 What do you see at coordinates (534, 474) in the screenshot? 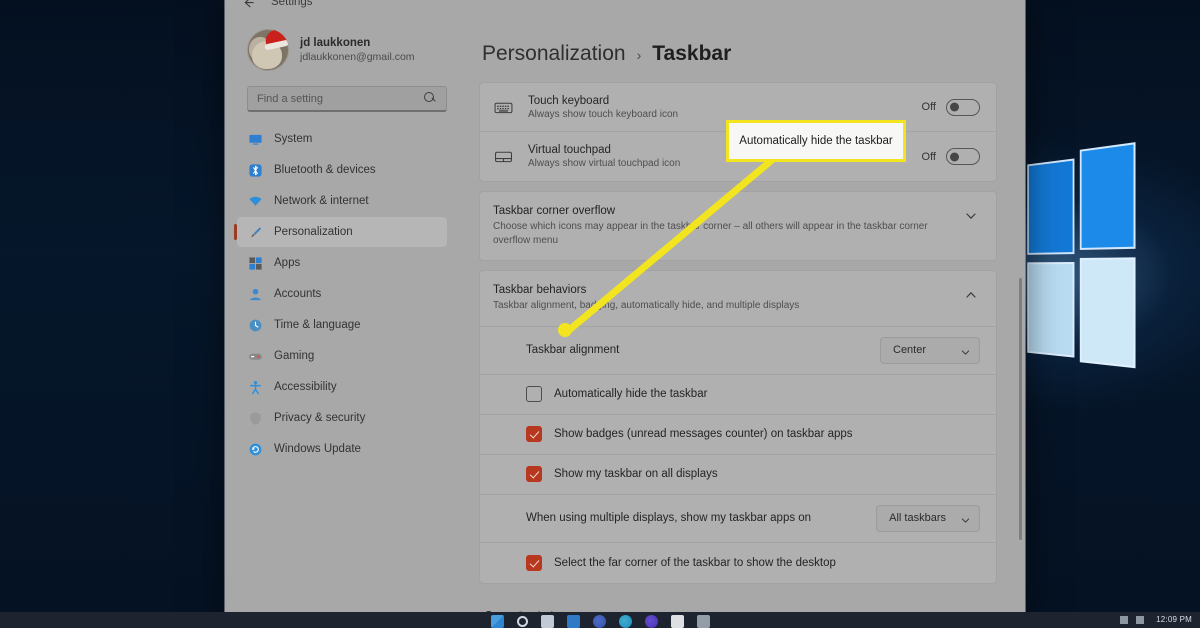
I see `show-taskbar-all-displays-checkbox` at bounding box center [534, 474].